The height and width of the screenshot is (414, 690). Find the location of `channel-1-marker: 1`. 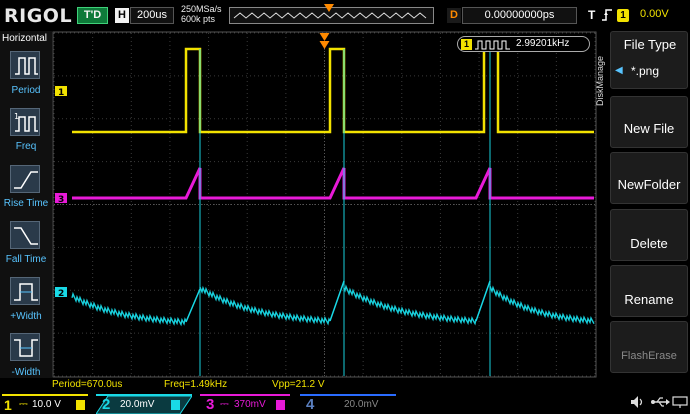

channel-1-marker: 1 is located at coordinates (61, 93).